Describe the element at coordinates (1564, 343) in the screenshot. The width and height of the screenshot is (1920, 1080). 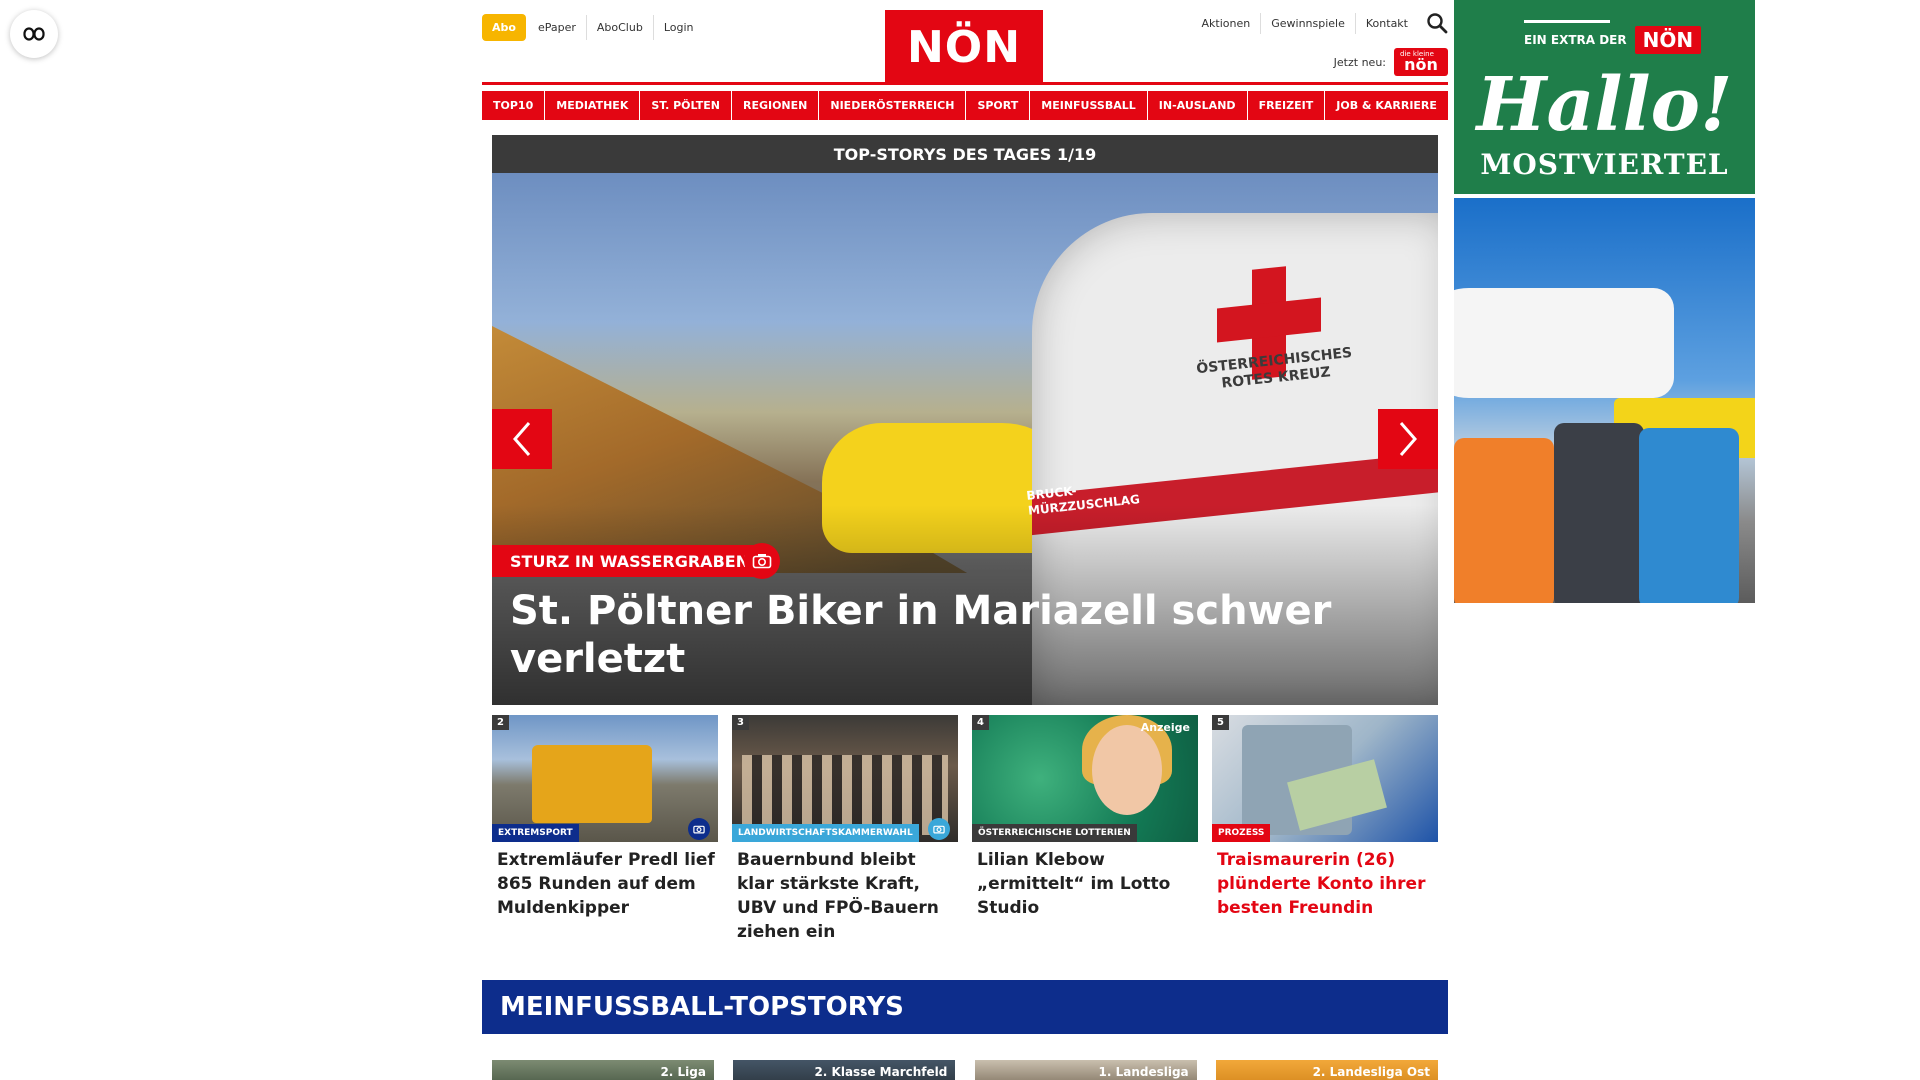
I see `airplane-shape` at that location.